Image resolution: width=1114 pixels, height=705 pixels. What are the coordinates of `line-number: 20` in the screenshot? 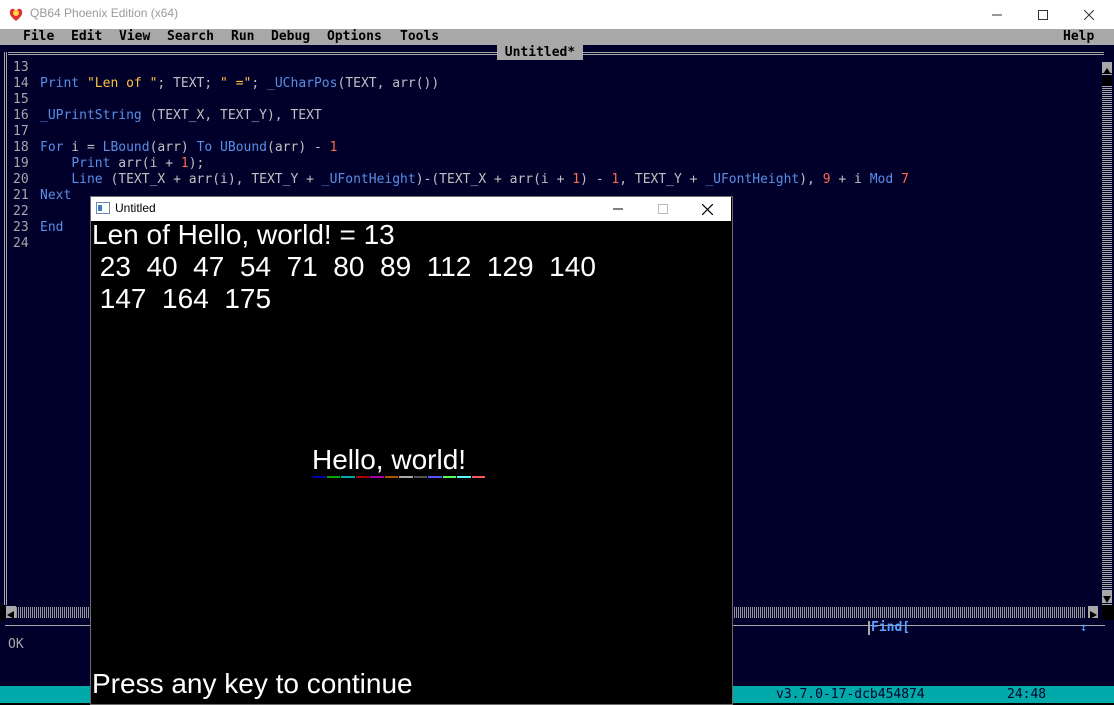 It's located at (21, 179).